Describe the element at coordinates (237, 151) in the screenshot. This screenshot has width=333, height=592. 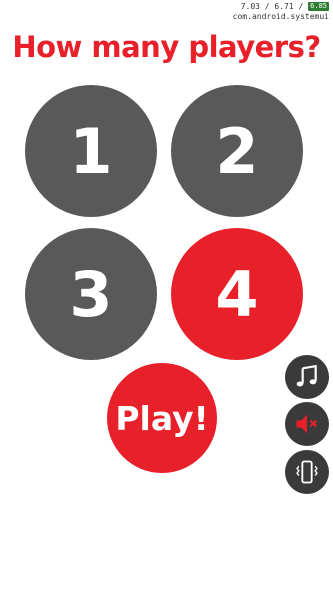
I see `player-count-2-button: 2` at that location.